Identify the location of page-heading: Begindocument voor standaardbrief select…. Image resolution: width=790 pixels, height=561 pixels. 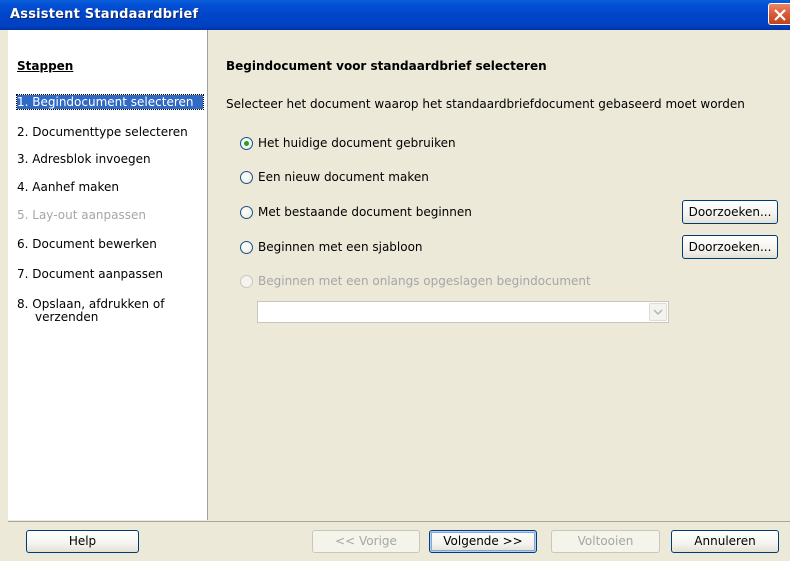
(386, 66).